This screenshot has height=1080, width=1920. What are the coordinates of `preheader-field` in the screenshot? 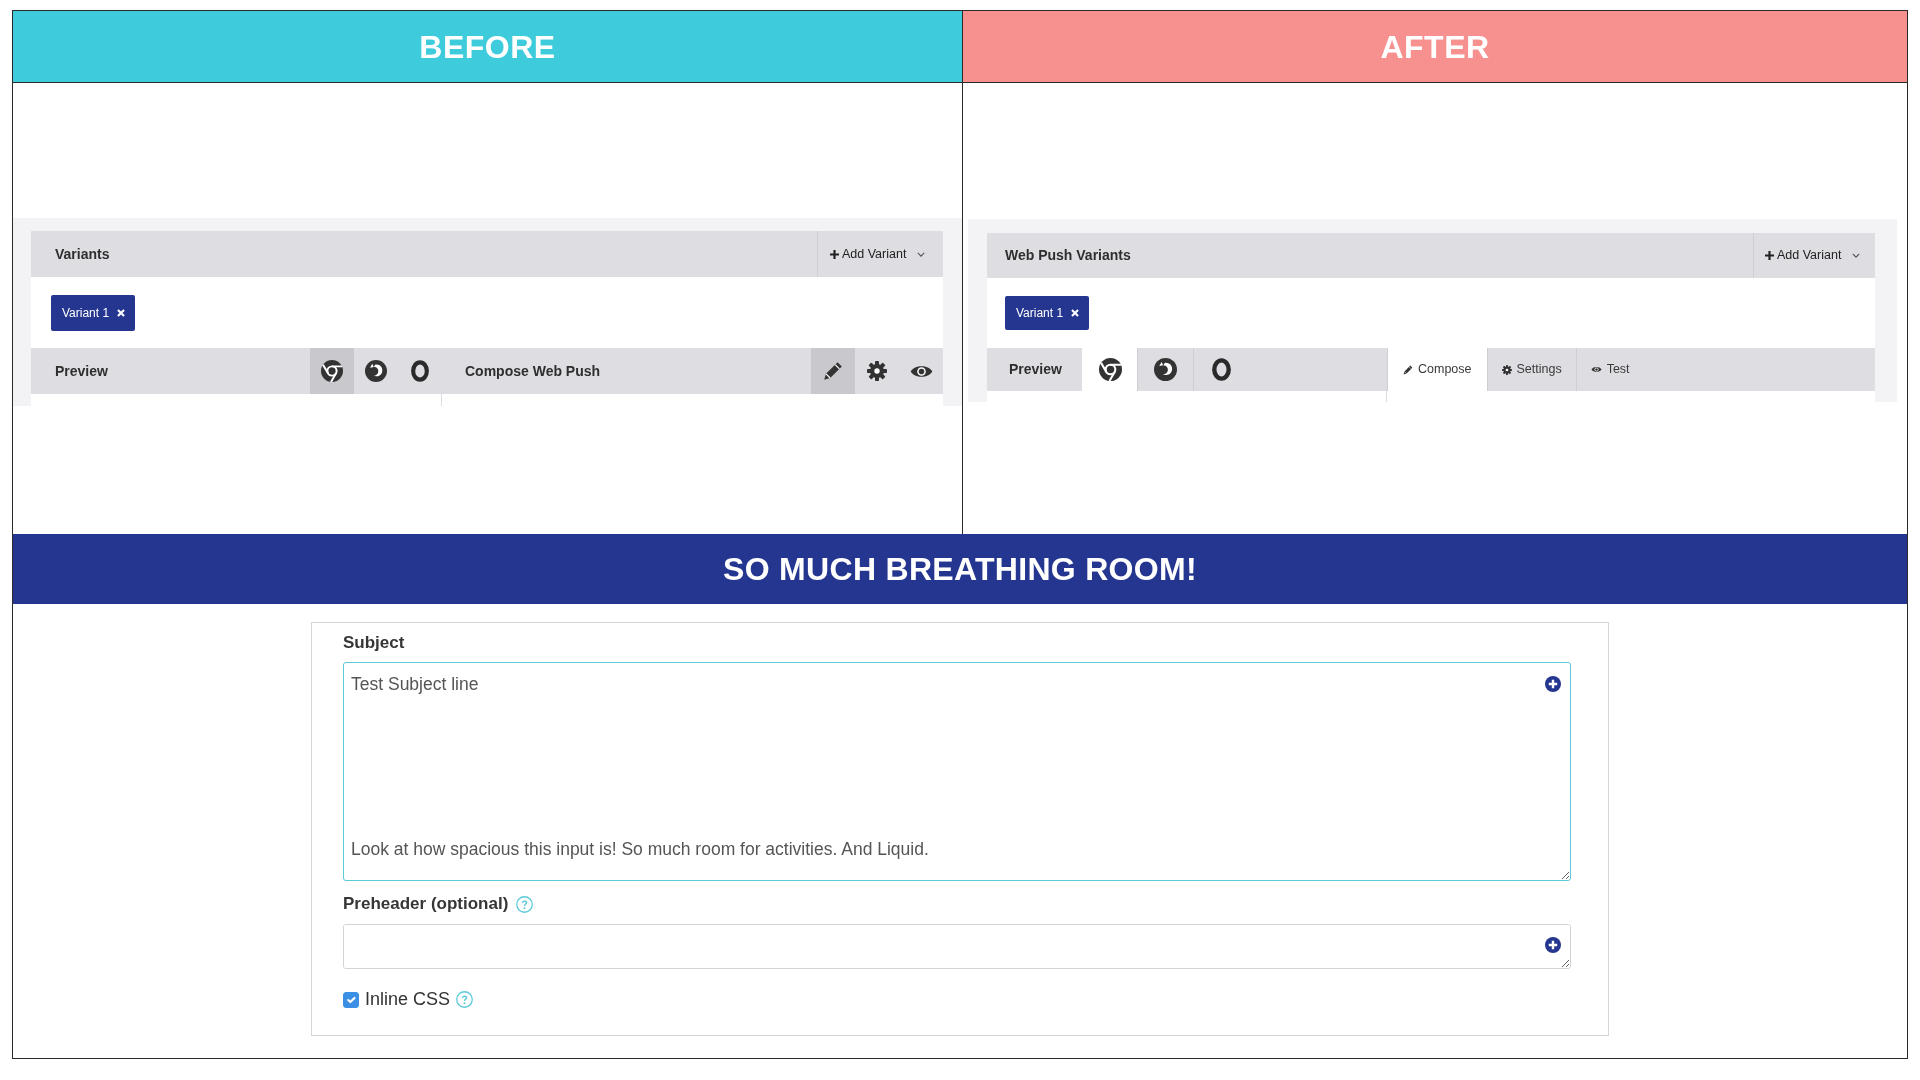 It's located at (957, 946).